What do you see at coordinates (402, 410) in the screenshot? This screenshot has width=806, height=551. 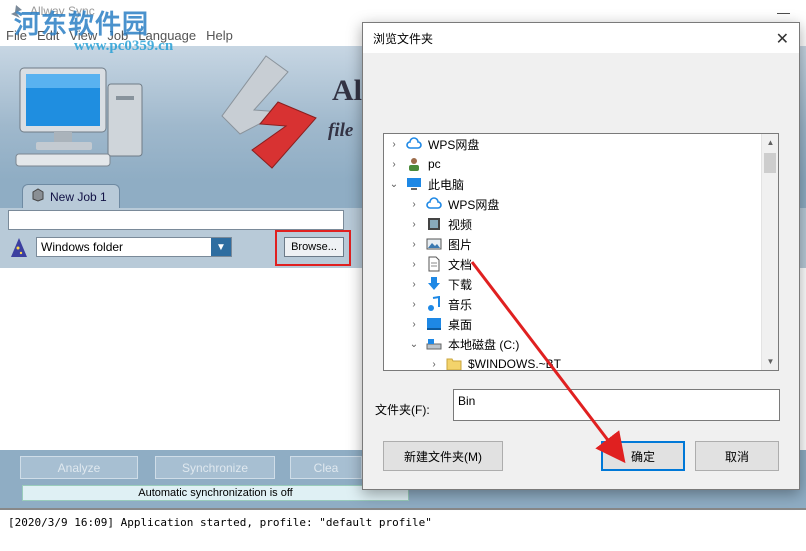 I see `folder-field-label: 文件夹(F):` at bounding box center [402, 410].